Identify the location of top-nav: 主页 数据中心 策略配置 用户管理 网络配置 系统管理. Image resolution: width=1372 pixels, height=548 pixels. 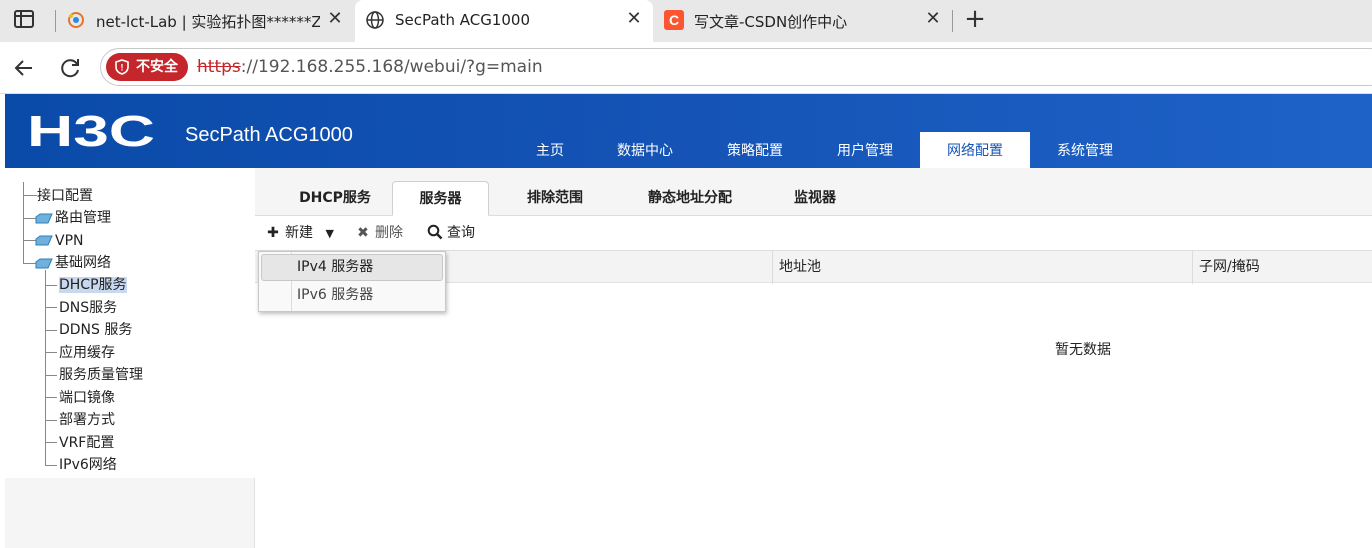
(825, 150).